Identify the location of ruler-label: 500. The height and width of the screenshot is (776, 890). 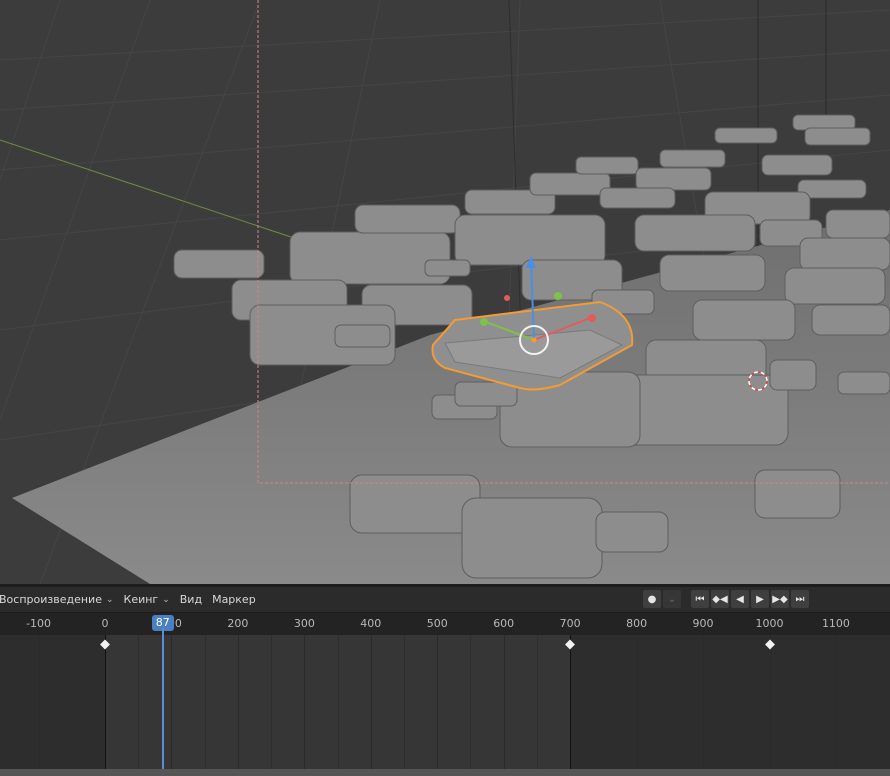
(437, 623).